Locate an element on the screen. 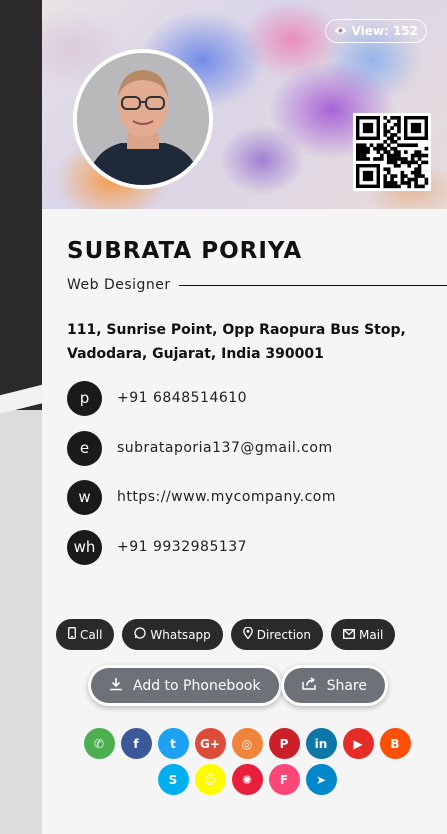 The width and height of the screenshot is (447, 834). instagram-icon: ◎ is located at coordinates (247, 743).